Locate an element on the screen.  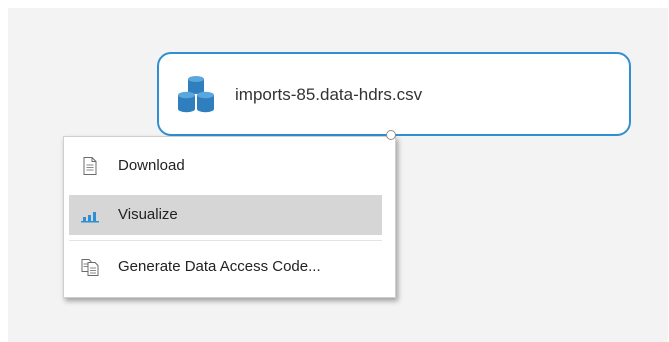
output-port is located at coordinates (391, 135).